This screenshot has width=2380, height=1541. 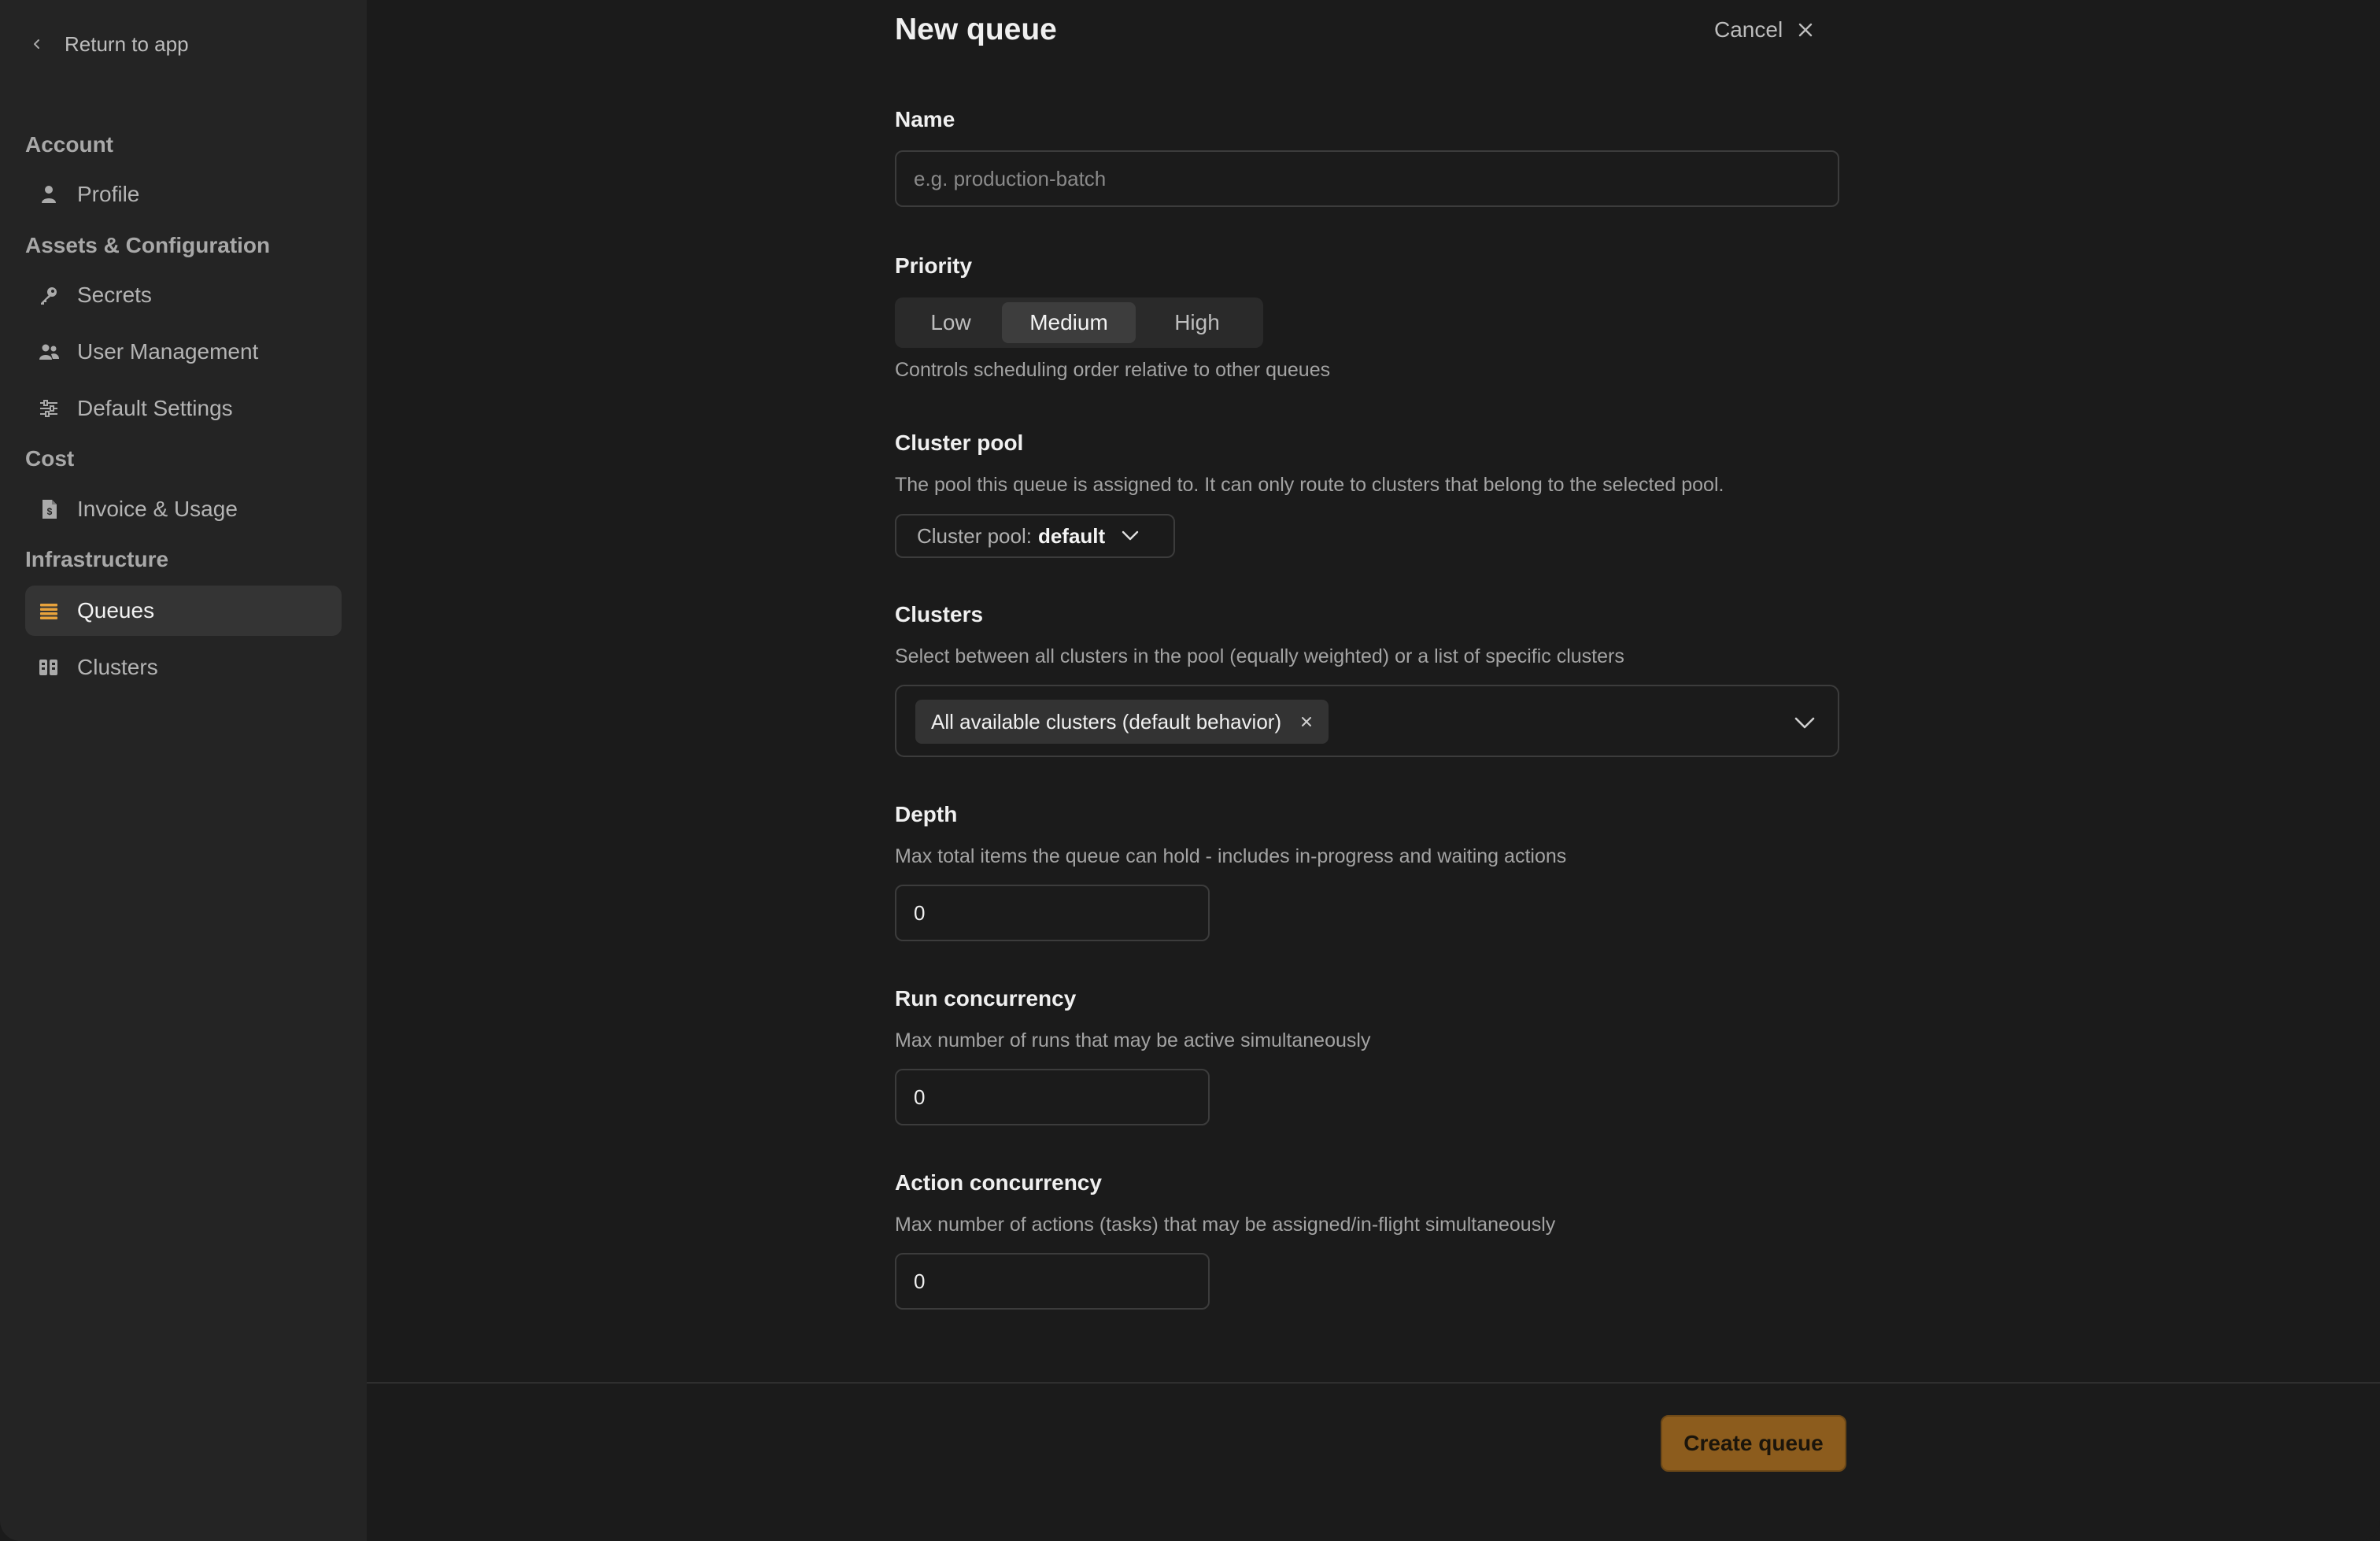 What do you see at coordinates (183, 194) in the screenshot?
I see `sidebar-item-profile: Profile` at bounding box center [183, 194].